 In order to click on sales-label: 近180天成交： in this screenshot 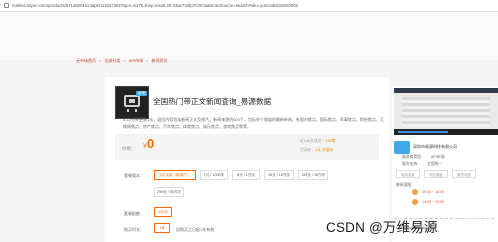, I will do `click(313, 141)`.